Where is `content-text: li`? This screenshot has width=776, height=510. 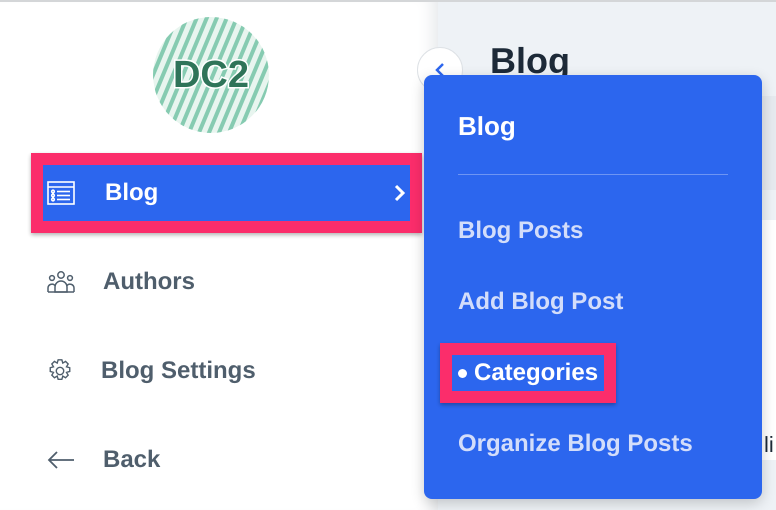 content-text: li is located at coordinates (769, 444).